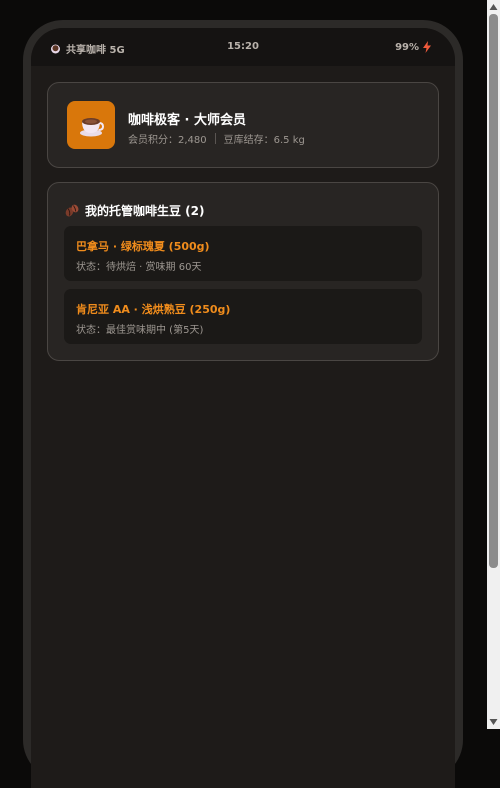 This screenshot has height=788, width=500. What do you see at coordinates (143, 246) in the screenshot?
I see `bean-name: 巴拿马 · 绿标瑰夏 (500g)` at bounding box center [143, 246].